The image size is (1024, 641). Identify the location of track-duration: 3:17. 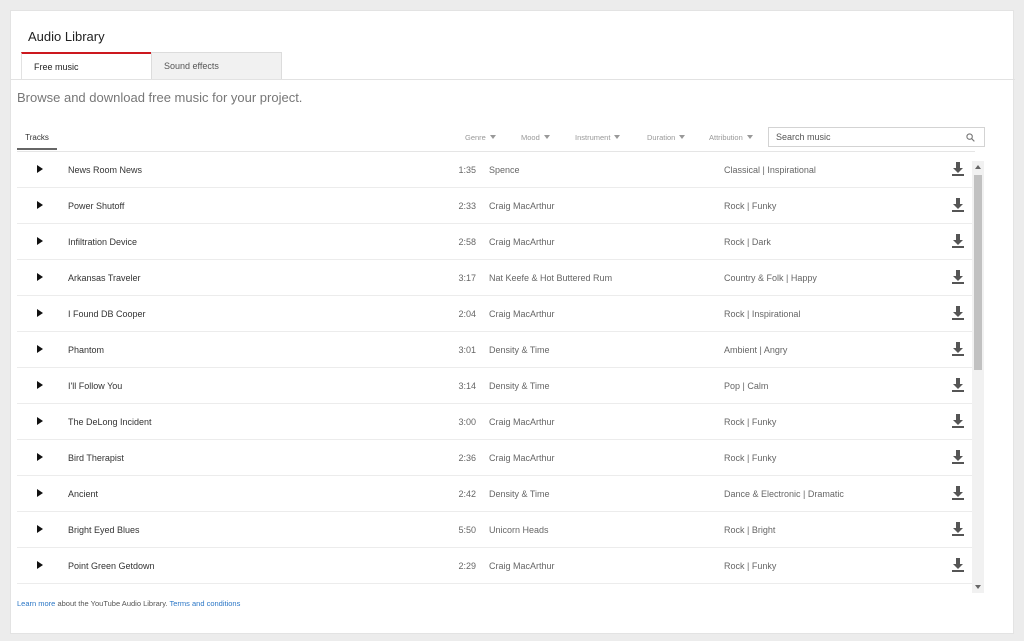
(467, 278).